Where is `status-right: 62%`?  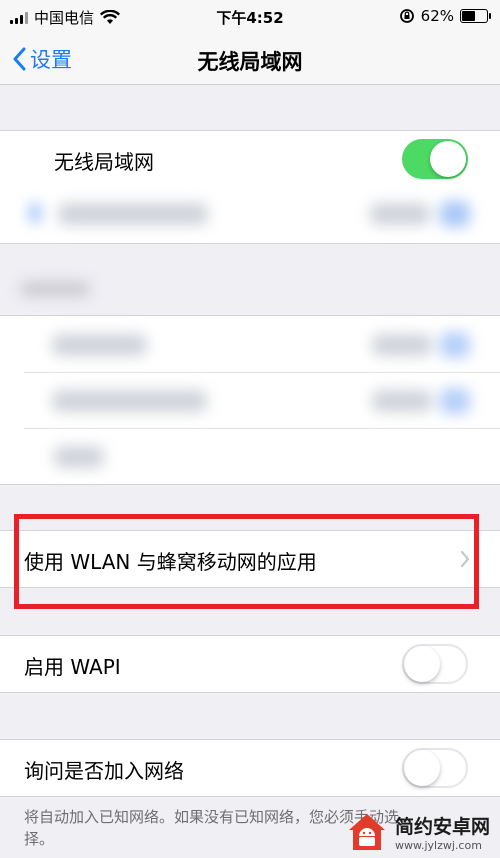
status-right: 62% is located at coordinates (445, 16).